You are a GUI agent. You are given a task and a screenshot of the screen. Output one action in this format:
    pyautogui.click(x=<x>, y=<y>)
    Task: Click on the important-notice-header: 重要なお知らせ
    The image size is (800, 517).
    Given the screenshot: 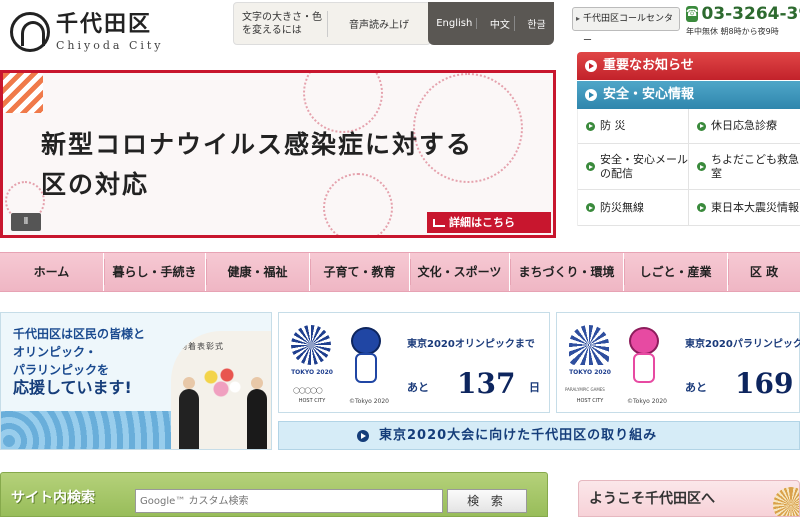 What is the action you would take?
    pyautogui.click(x=688, y=66)
    